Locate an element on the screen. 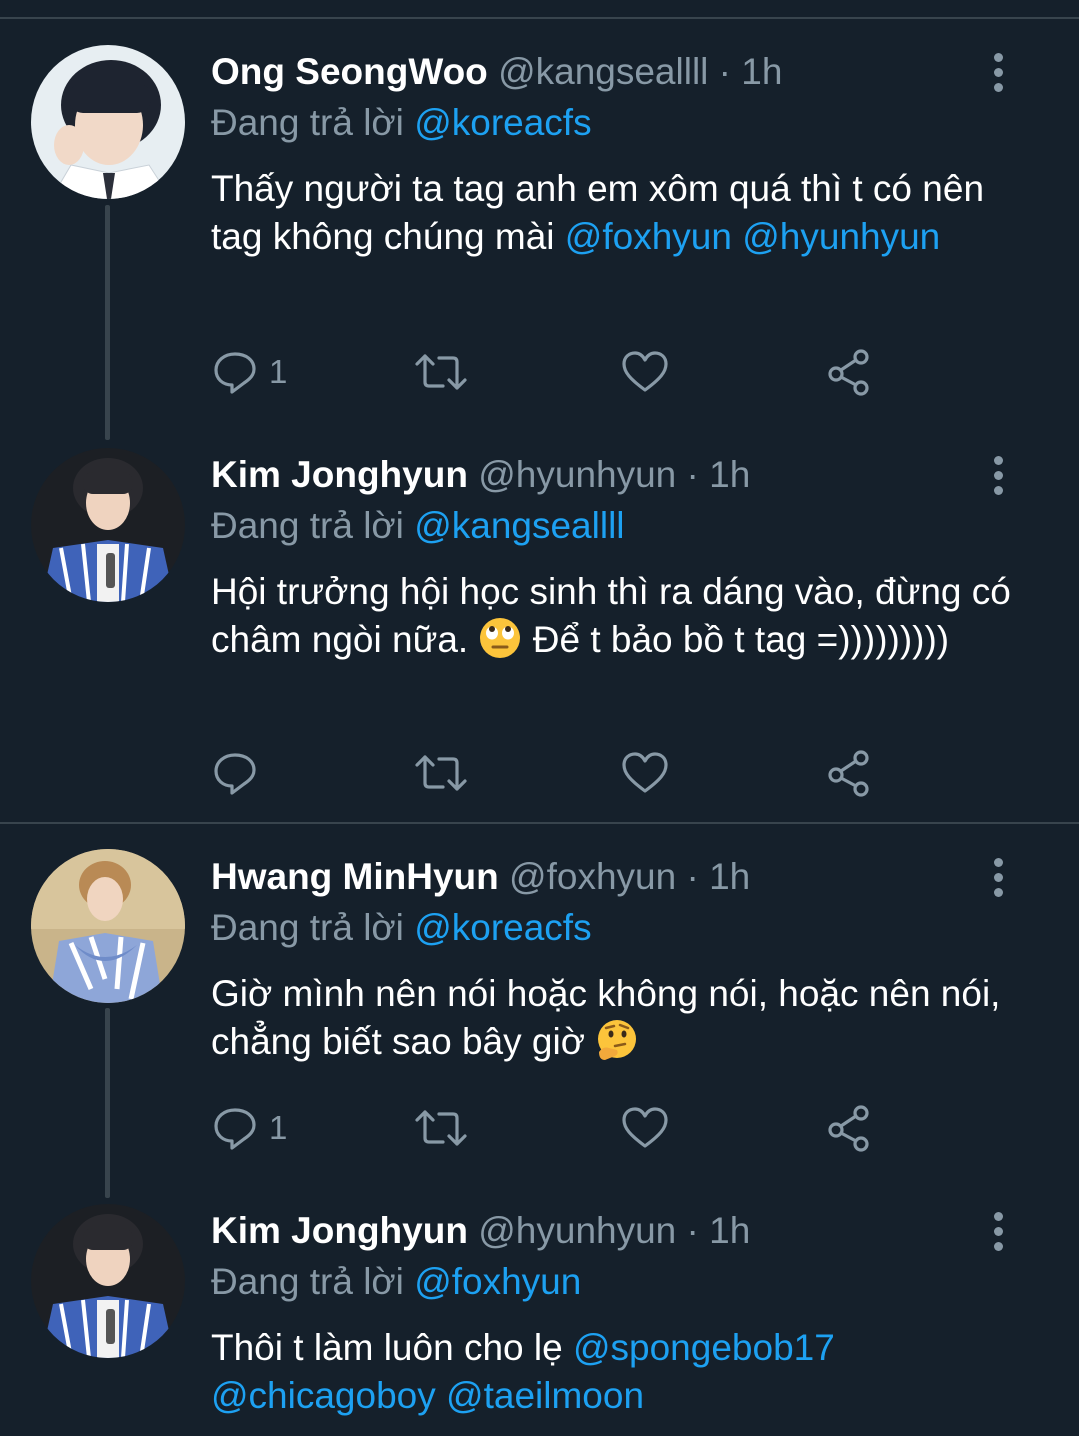  reply-mention: @foxhyun is located at coordinates (497, 1281).